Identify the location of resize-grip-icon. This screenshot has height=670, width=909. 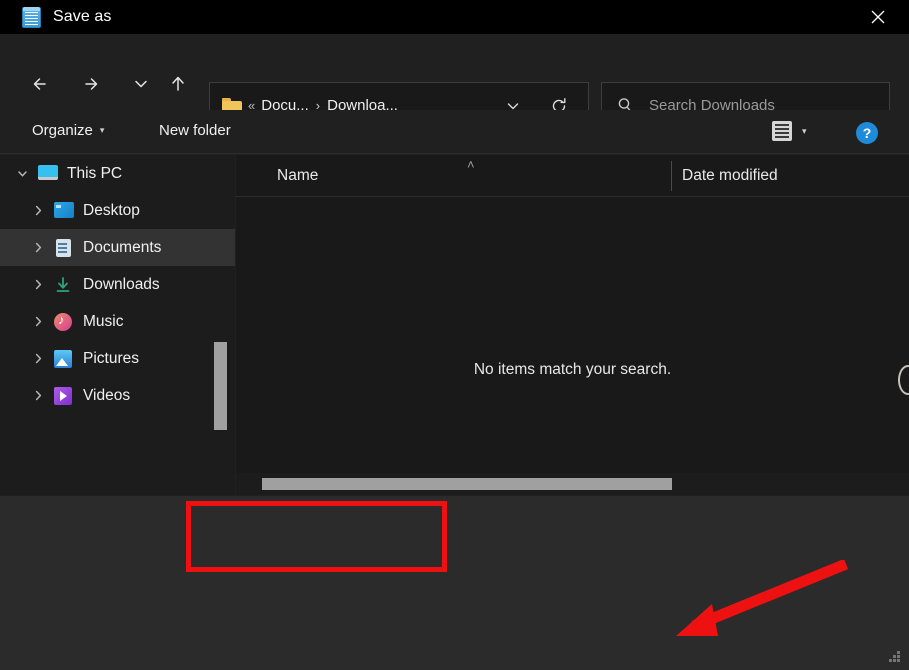
(895, 657).